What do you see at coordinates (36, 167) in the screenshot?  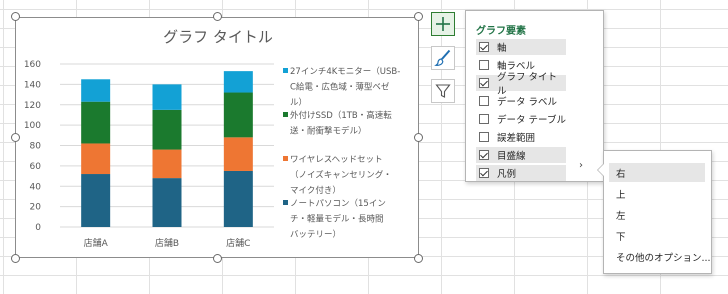 I see `y-tick-label: 60` at bounding box center [36, 167].